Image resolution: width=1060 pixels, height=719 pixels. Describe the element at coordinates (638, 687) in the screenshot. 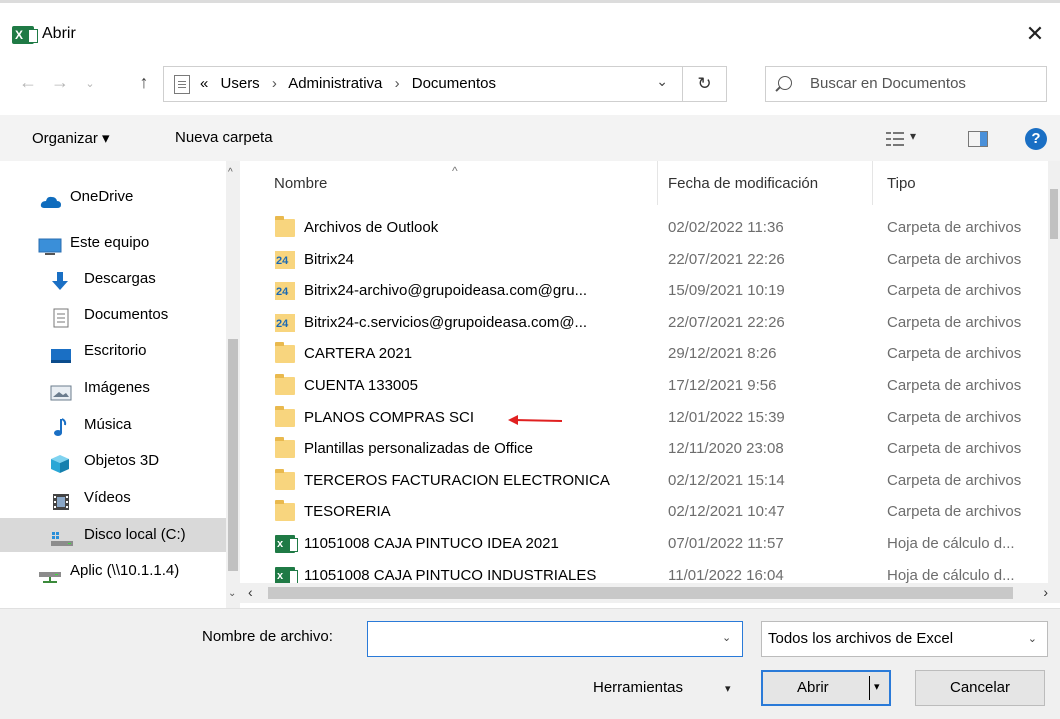

I see `tools-button: Herramientas` at that location.